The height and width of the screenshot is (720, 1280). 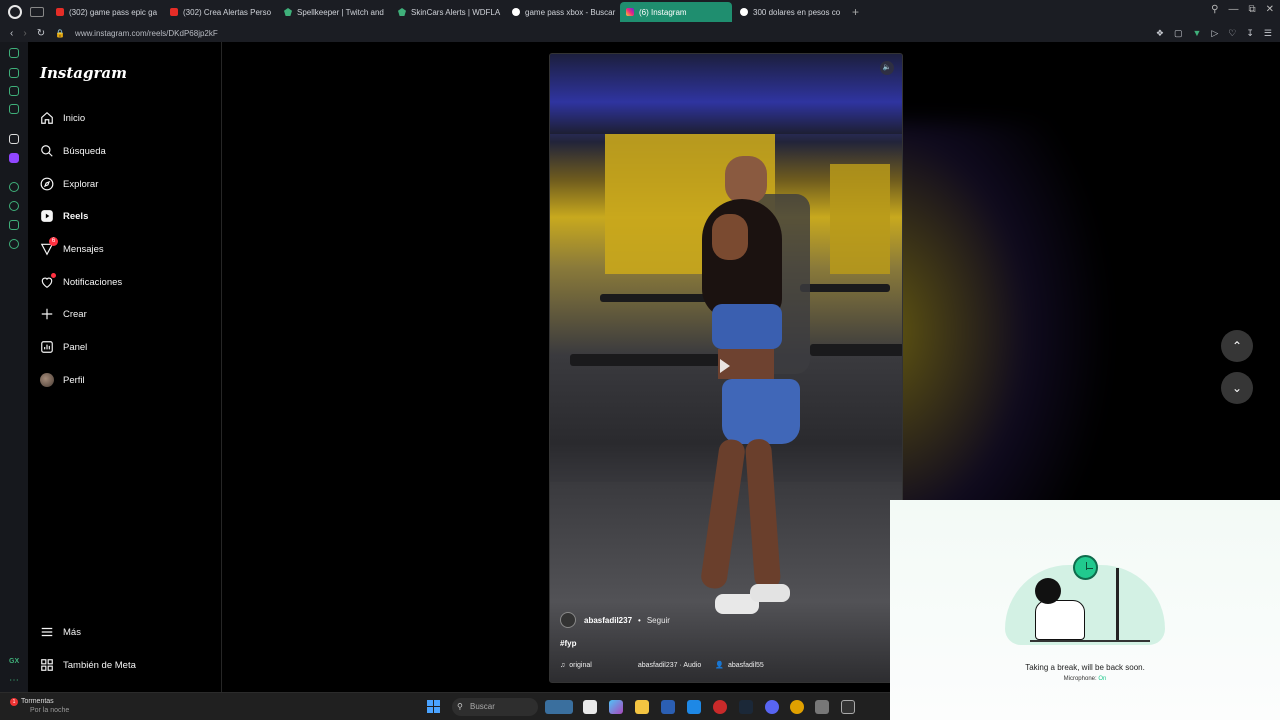 What do you see at coordinates (669, 665) in the screenshot?
I see `audio-credit: abasfadil237 · Audio` at bounding box center [669, 665].